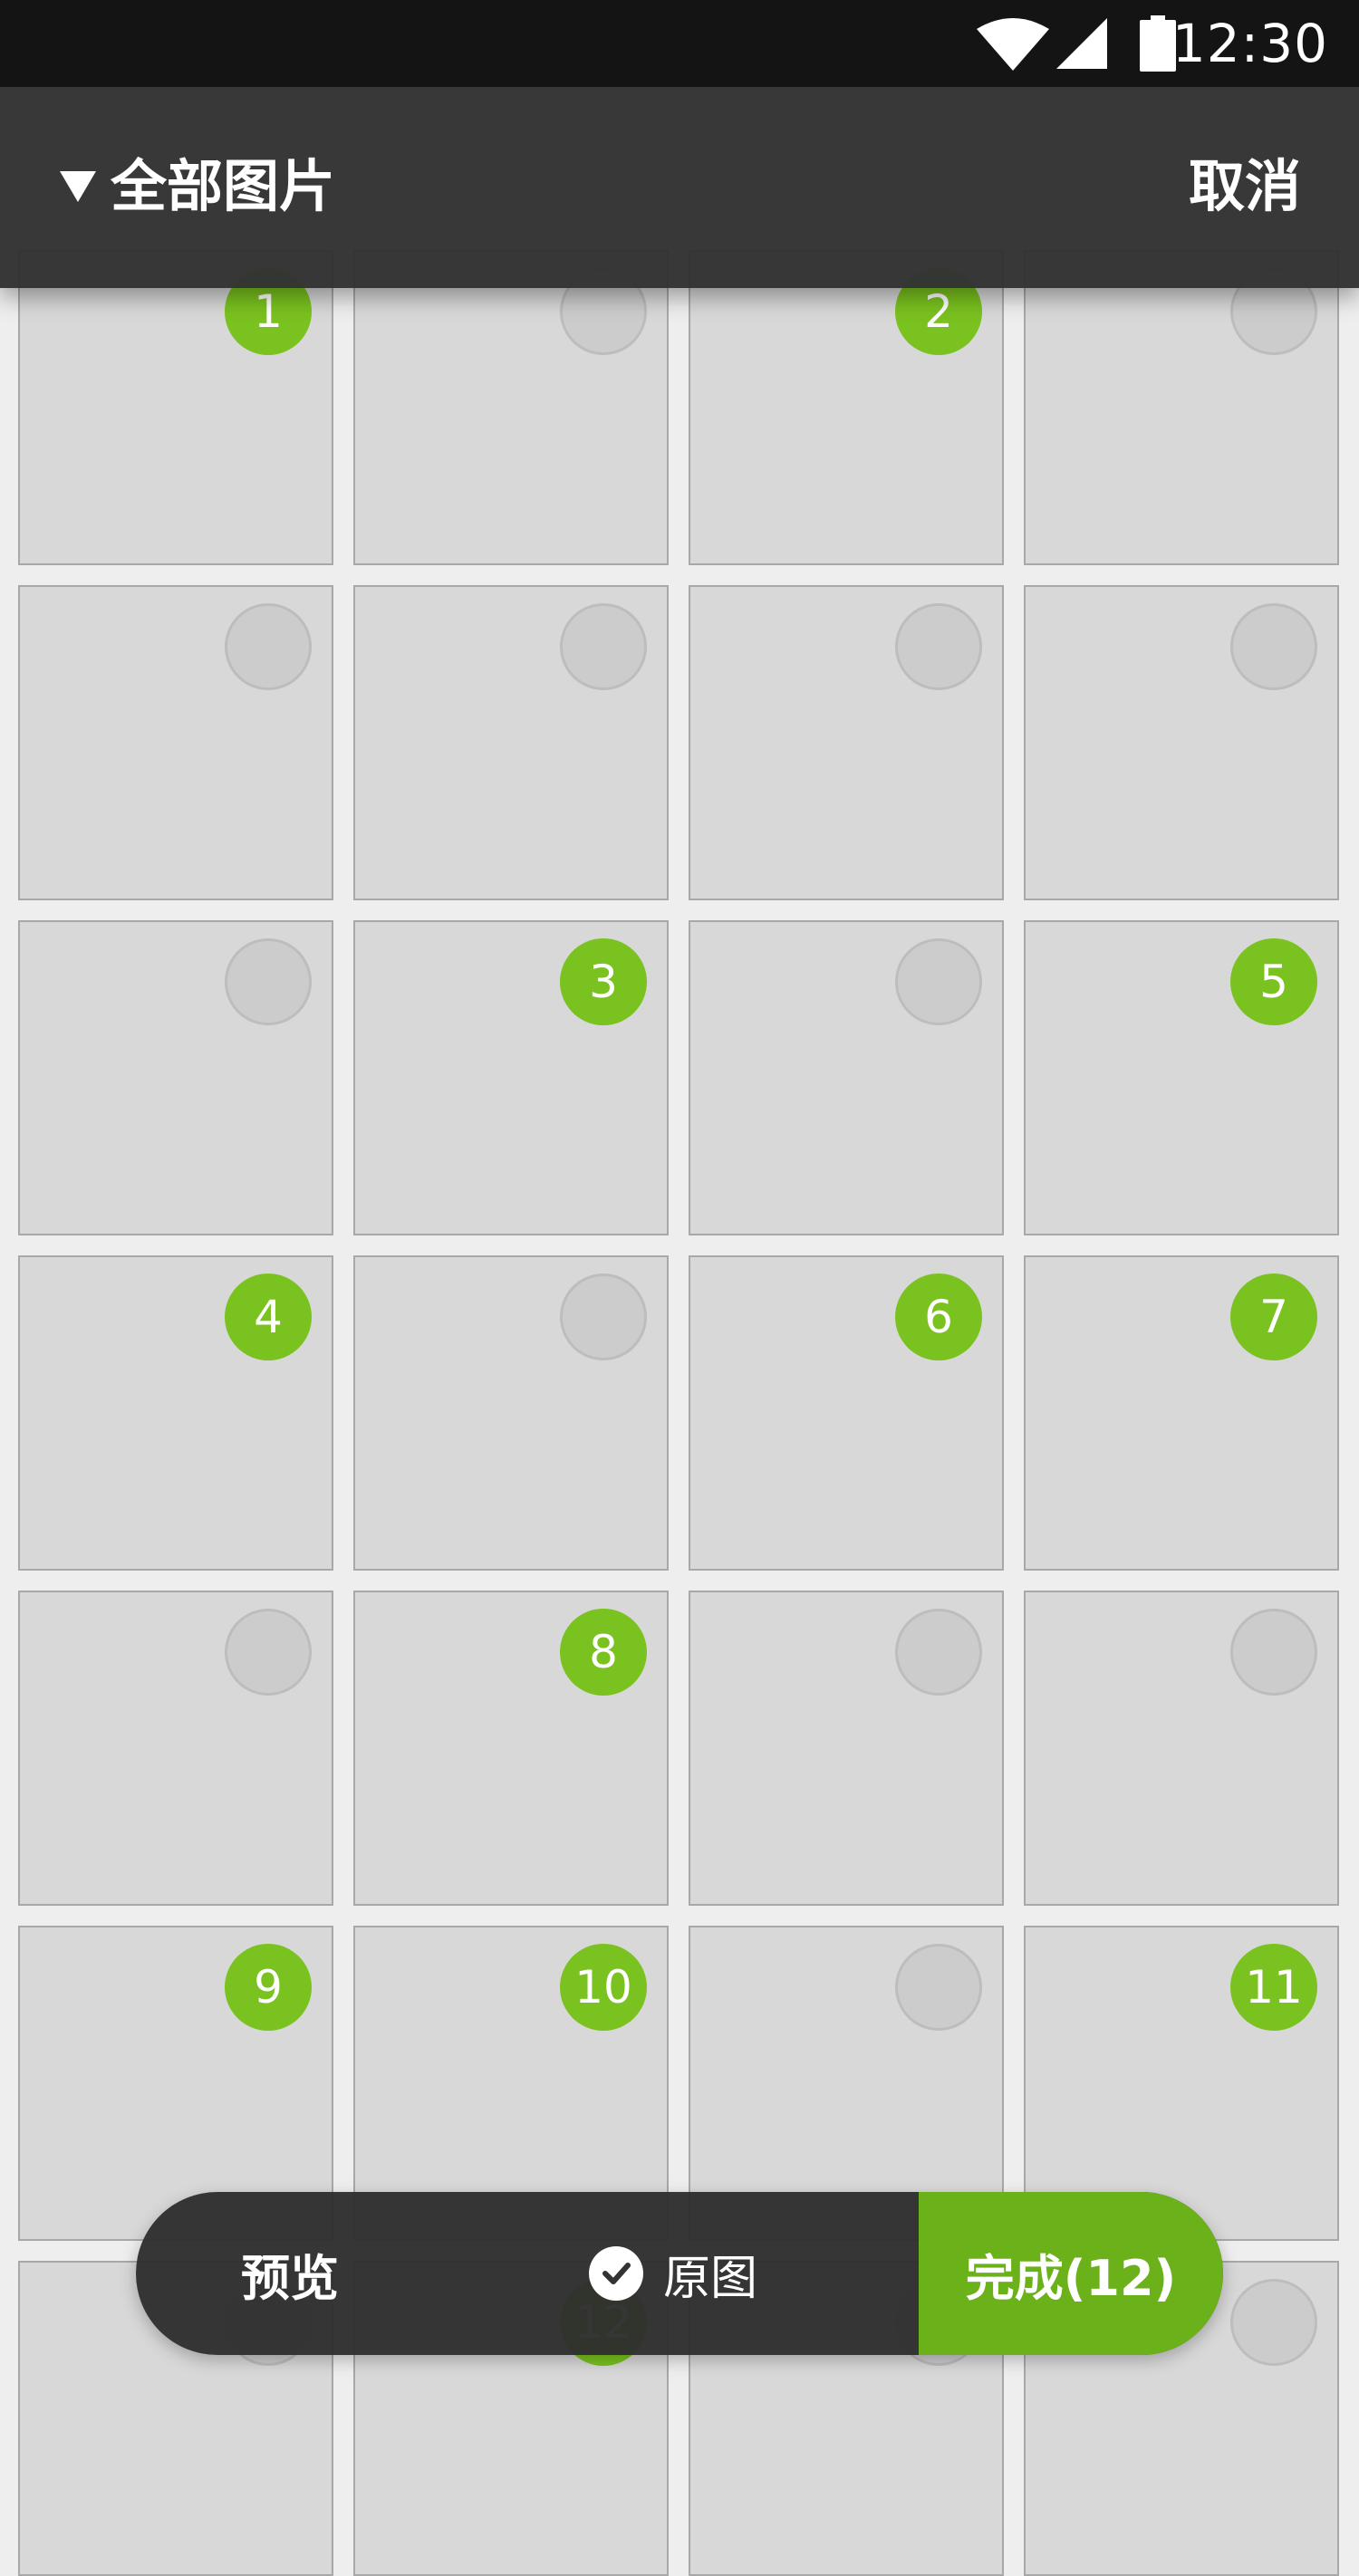  Describe the element at coordinates (175, 1413) in the screenshot. I see `photo-thumbnail: 4` at that location.